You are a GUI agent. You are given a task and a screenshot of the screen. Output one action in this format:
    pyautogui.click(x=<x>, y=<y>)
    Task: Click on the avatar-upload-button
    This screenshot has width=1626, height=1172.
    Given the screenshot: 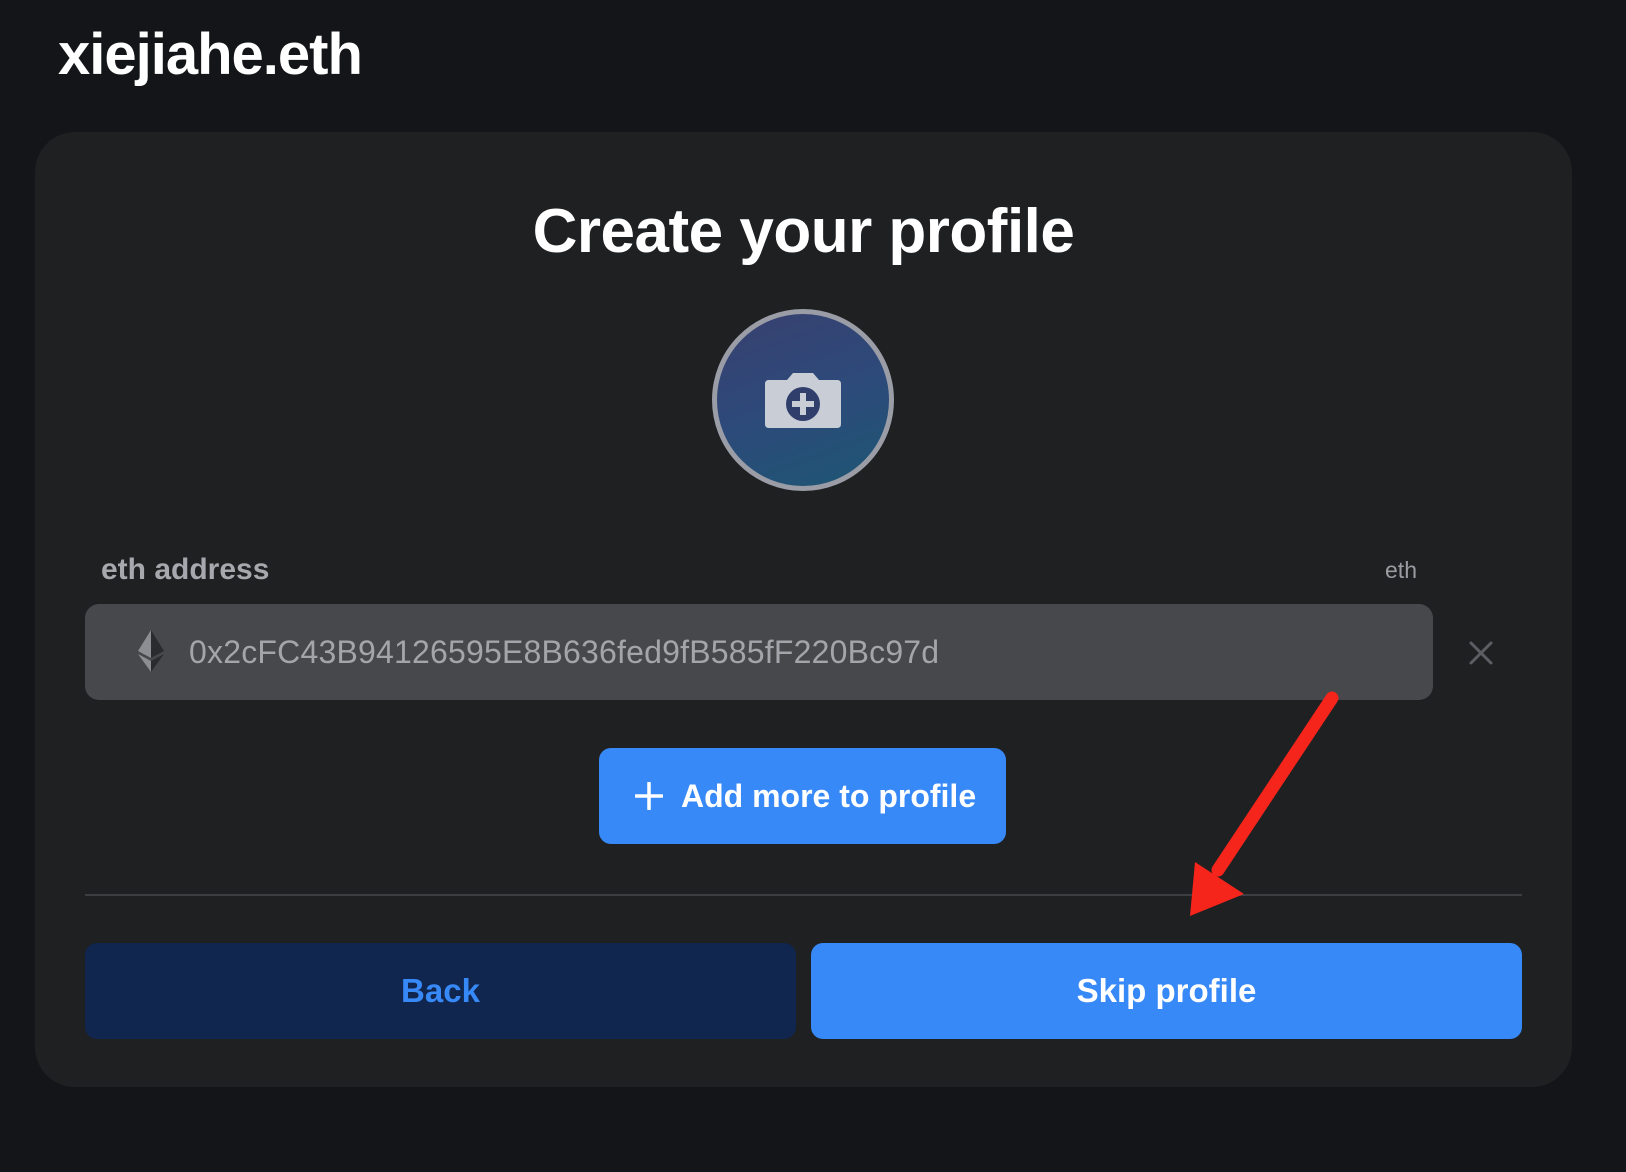 What is the action you would take?
    pyautogui.click(x=803, y=400)
    